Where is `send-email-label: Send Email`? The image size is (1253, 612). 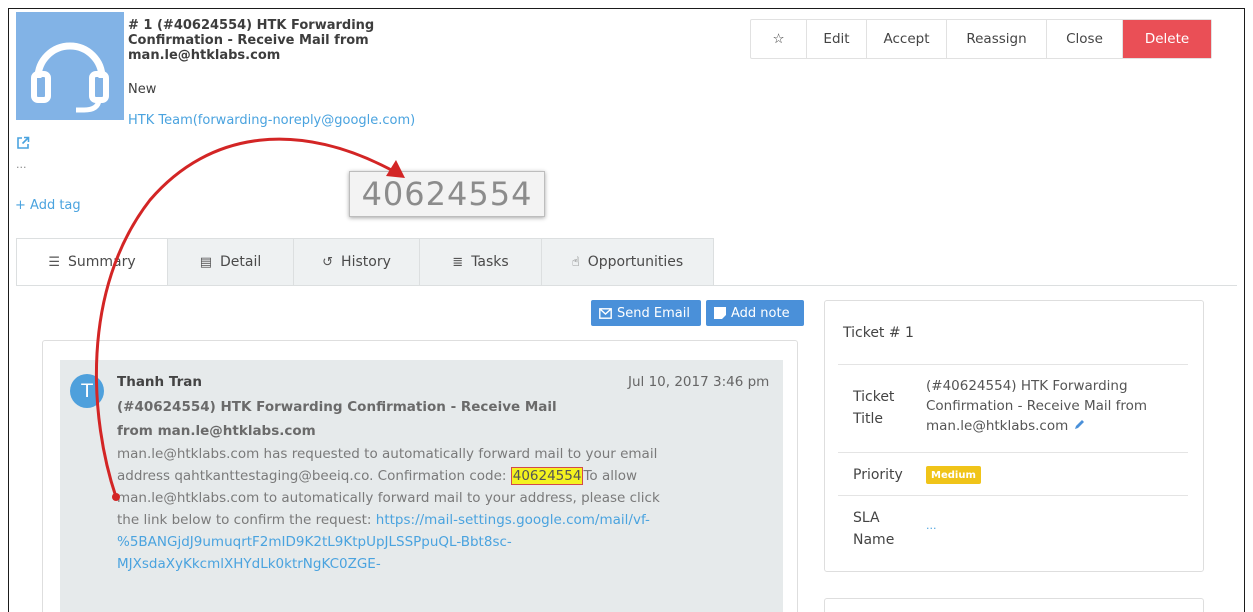
send-email-label: Send Email is located at coordinates (653, 313).